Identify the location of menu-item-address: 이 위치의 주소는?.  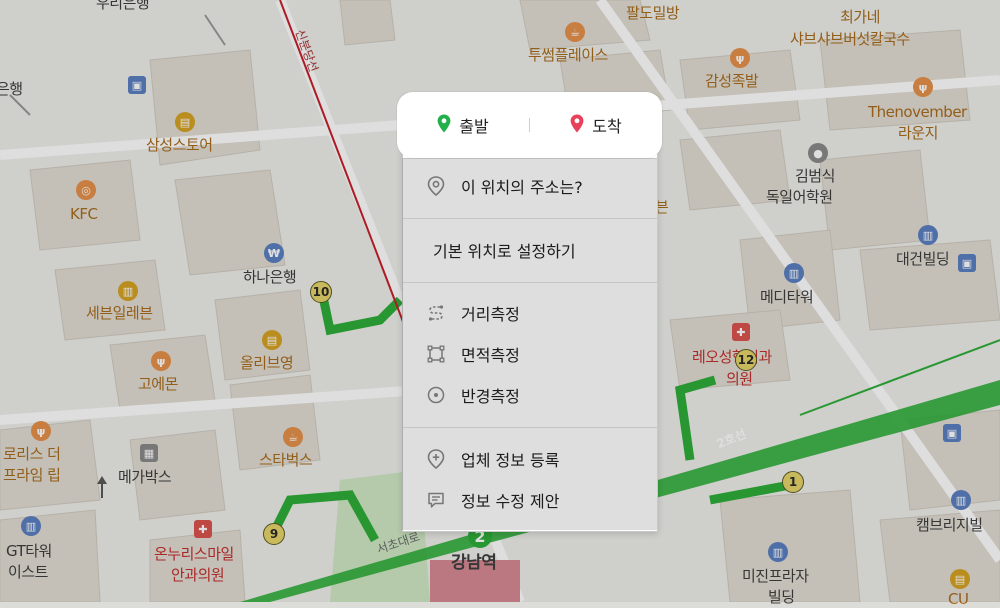
(530, 186).